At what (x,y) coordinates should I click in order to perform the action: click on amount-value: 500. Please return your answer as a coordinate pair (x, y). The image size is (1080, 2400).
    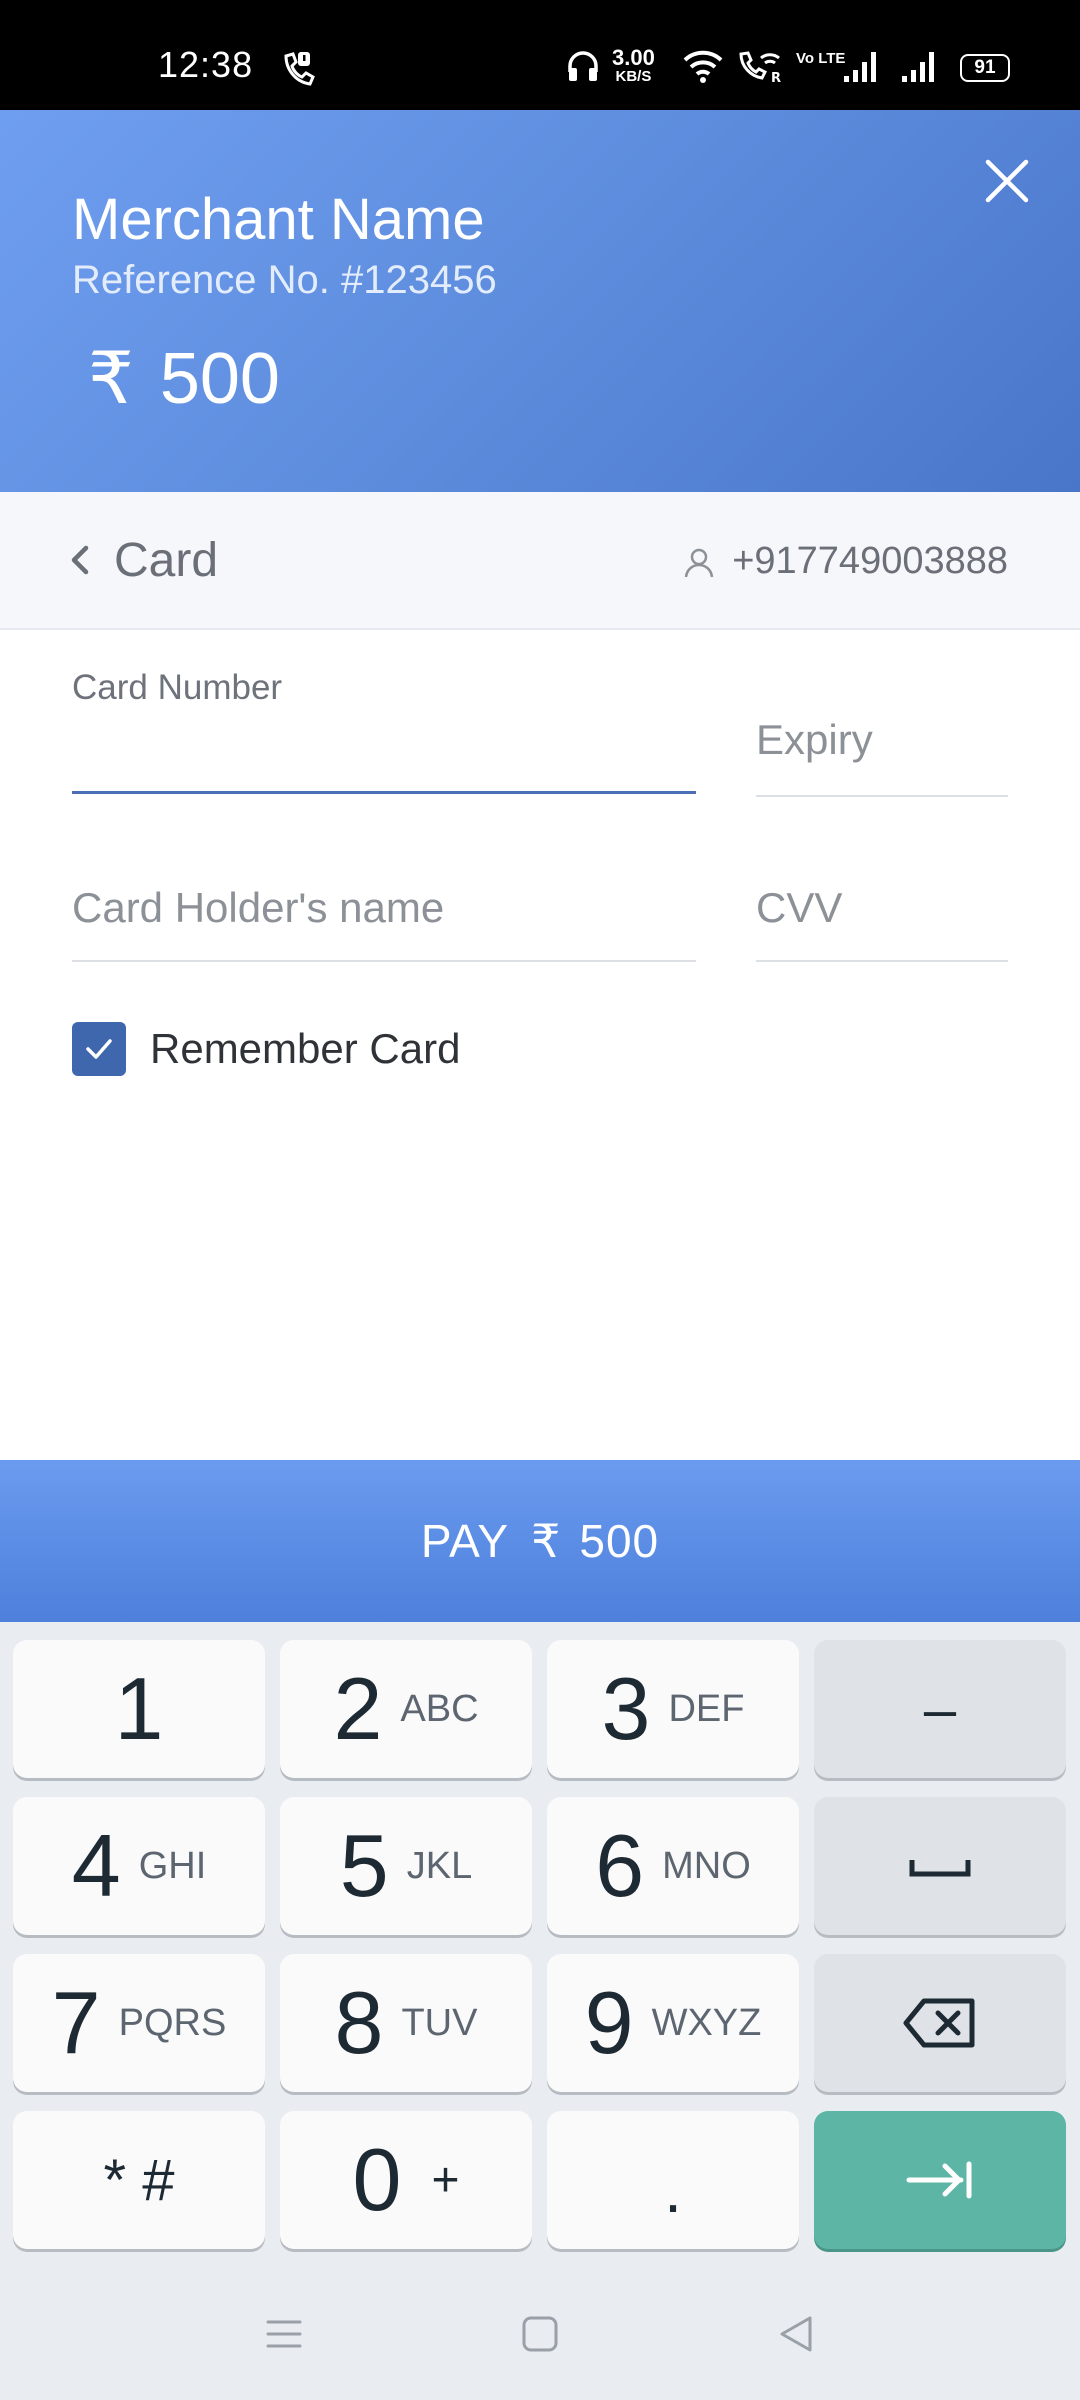
    Looking at the image, I should click on (219, 379).